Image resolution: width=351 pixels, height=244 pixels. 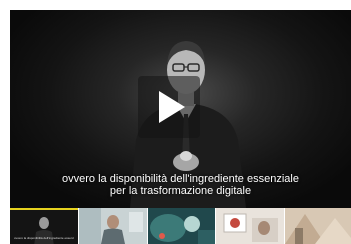 I want to click on subtitle-line-2: per la trasformazione digitale, so click(x=180, y=191).